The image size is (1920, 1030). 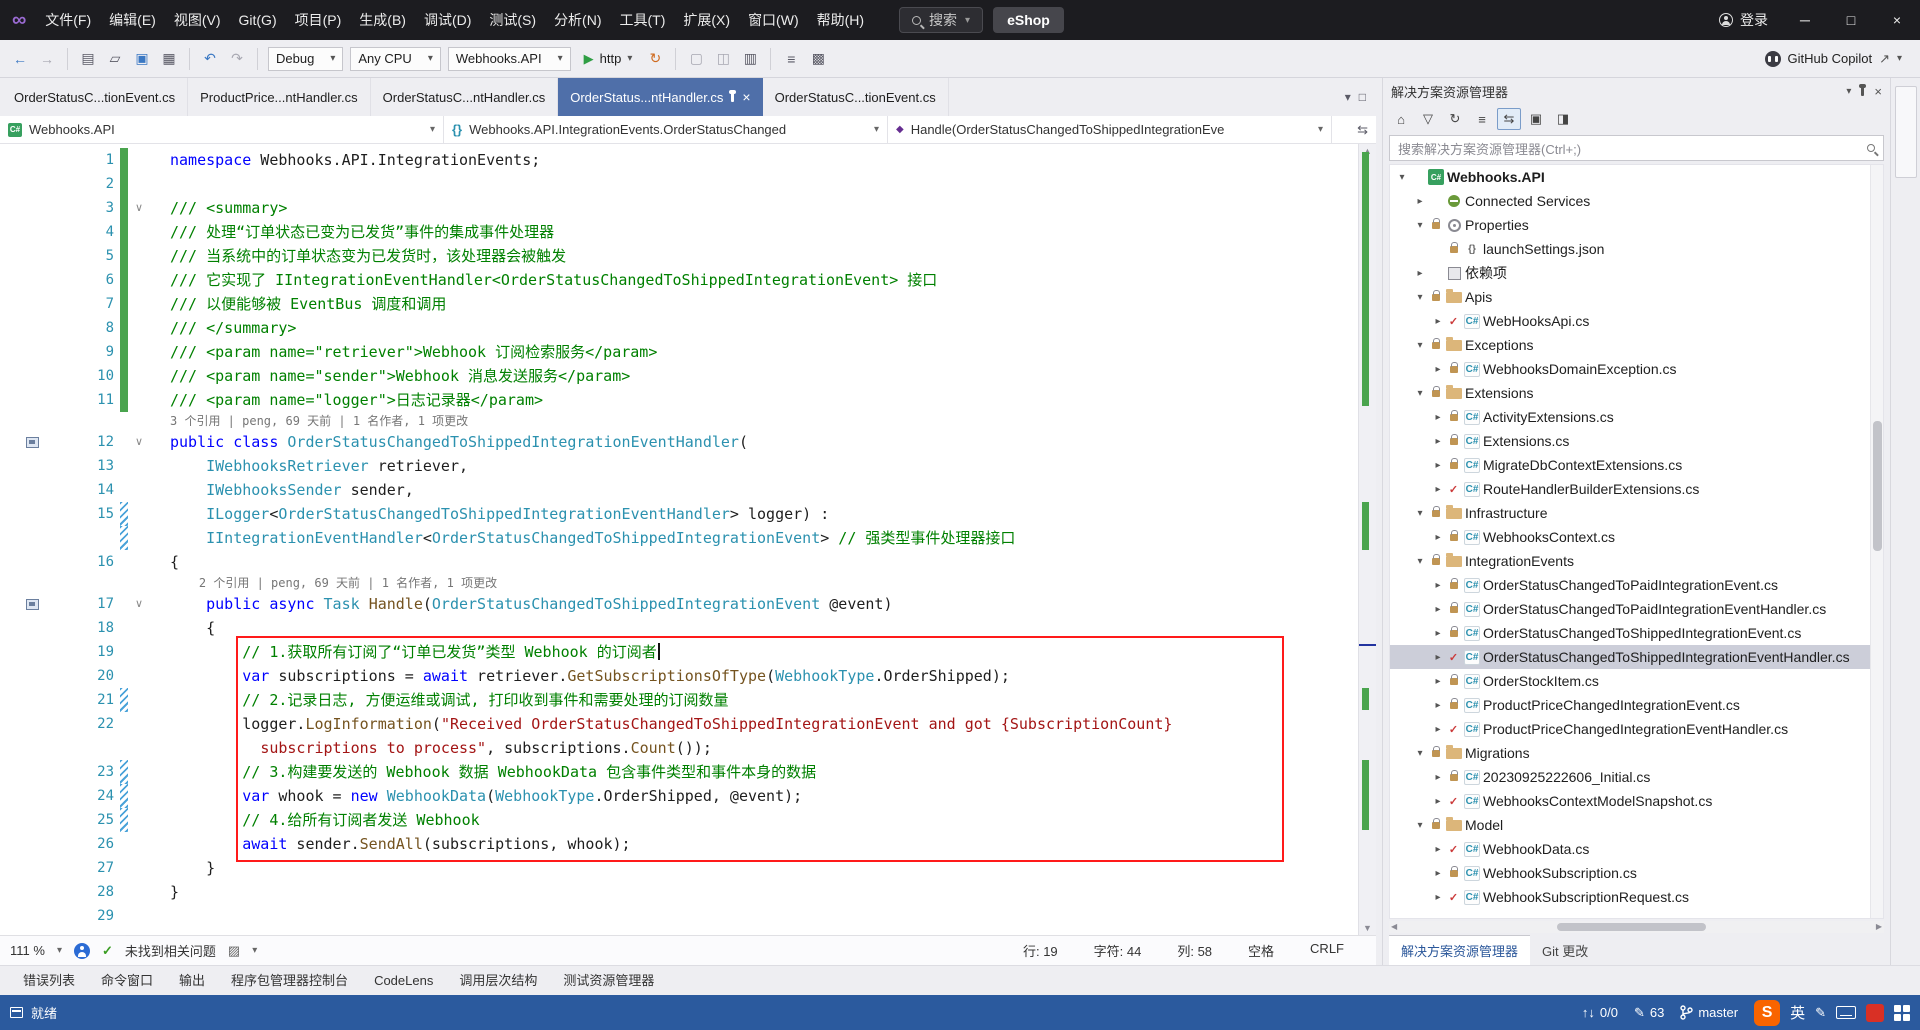 What do you see at coordinates (1194, 950) in the screenshot?
I see `column-indicator: 列: 58` at bounding box center [1194, 950].